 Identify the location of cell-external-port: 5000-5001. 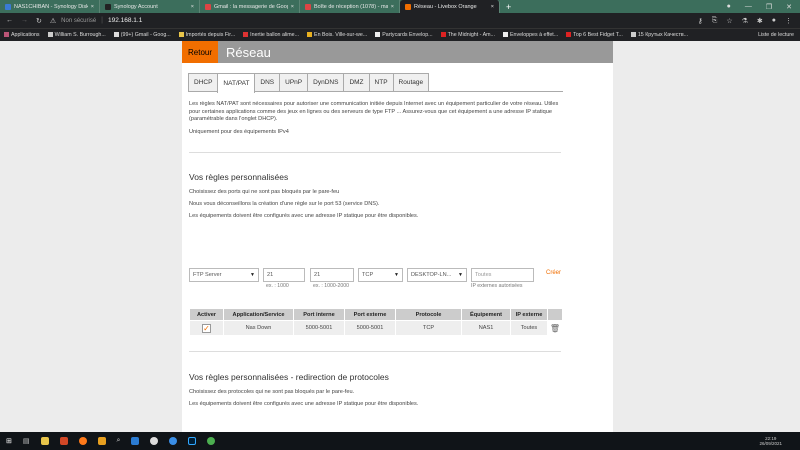
(370, 328).